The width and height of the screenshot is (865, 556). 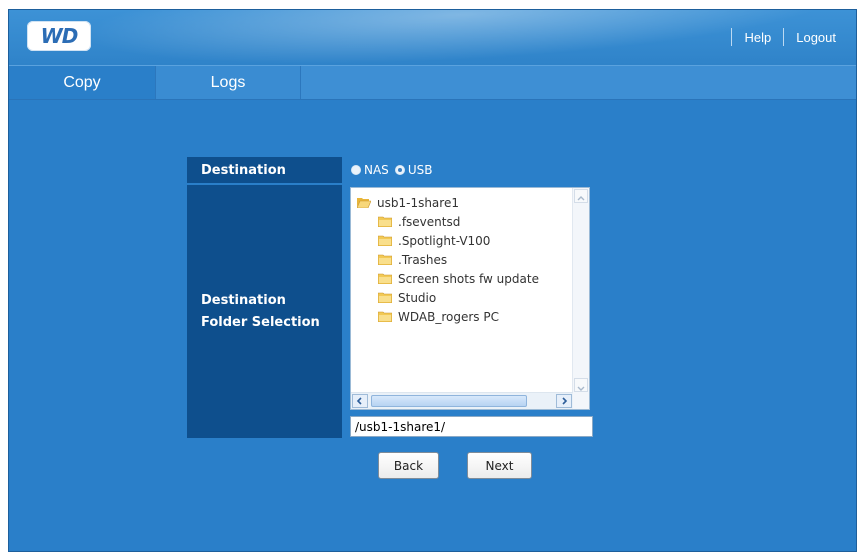 I want to click on tree-node-label: WDAB_rogers PC, so click(x=448, y=316).